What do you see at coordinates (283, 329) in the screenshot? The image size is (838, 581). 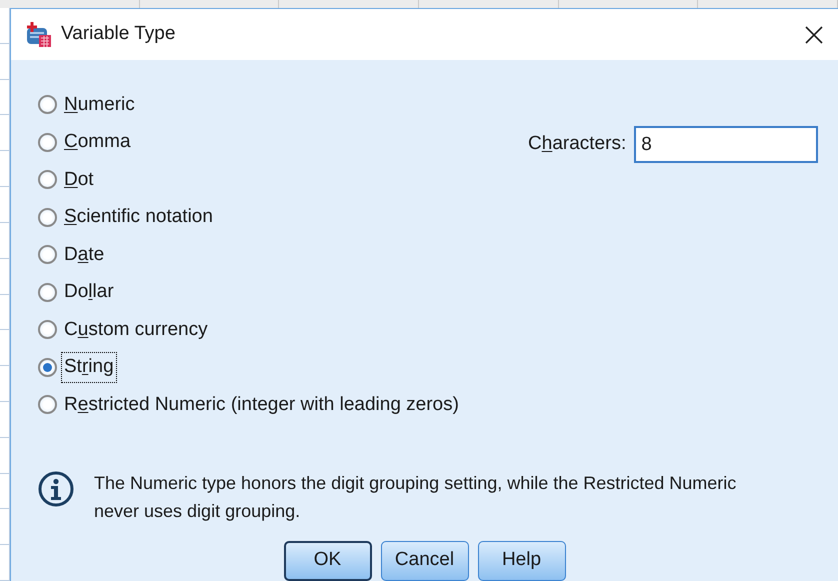 I see `type-radio: Custom currency` at bounding box center [283, 329].